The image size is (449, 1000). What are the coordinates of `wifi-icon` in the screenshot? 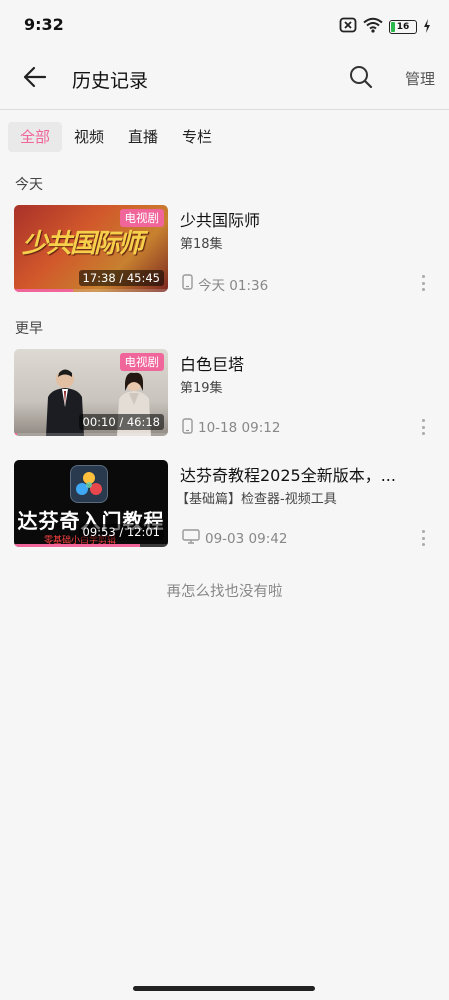 It's located at (373, 27).